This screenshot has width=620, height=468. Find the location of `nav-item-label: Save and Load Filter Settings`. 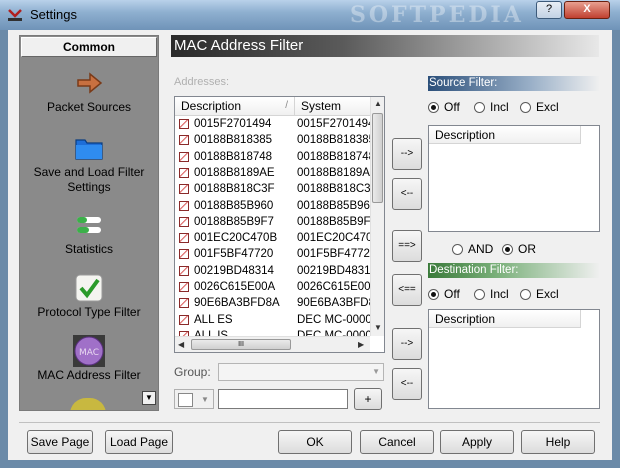

nav-item-label: Save and Load Filter Settings is located at coordinates (89, 179).